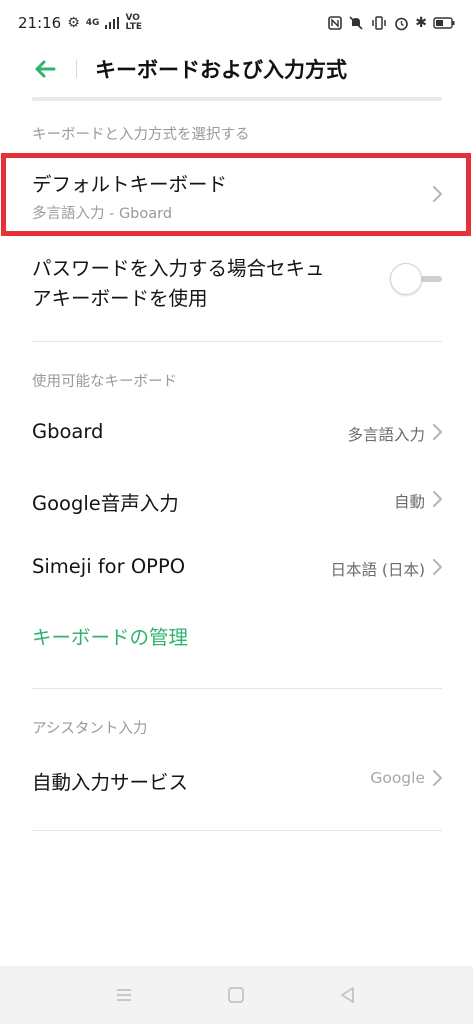  Describe the element at coordinates (112, 23) in the screenshot. I see `signal-strength-icon` at that location.